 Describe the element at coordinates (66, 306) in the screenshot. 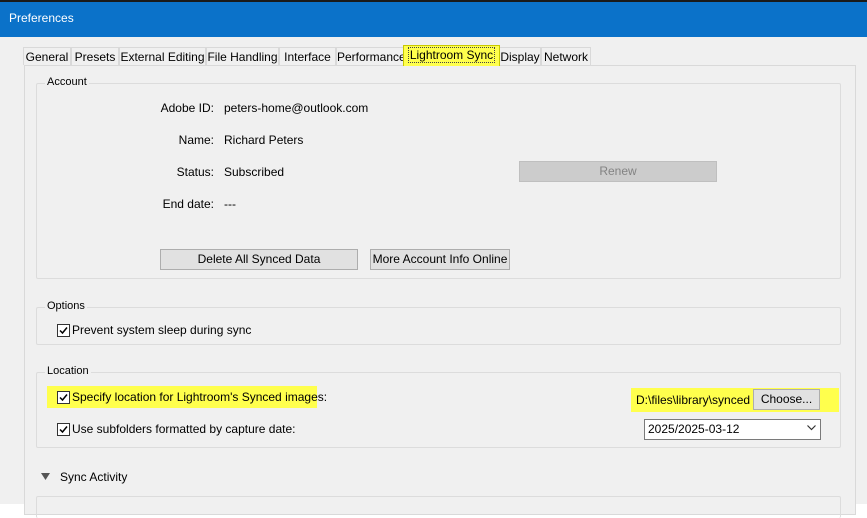

I see `options-group-label: Options` at that location.